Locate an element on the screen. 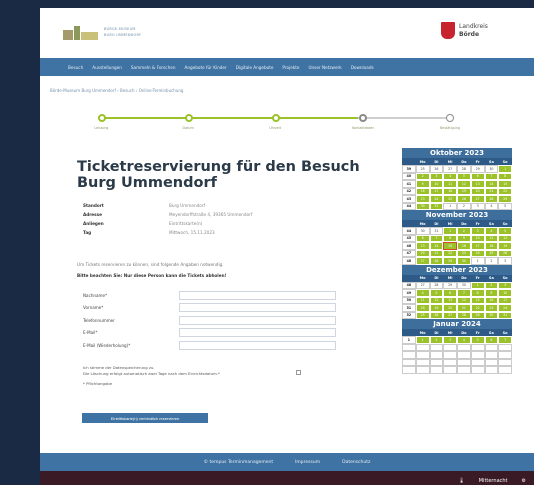 The width and height of the screenshot is (534, 485). weather-icon: 🌡 is located at coordinates (461, 481).